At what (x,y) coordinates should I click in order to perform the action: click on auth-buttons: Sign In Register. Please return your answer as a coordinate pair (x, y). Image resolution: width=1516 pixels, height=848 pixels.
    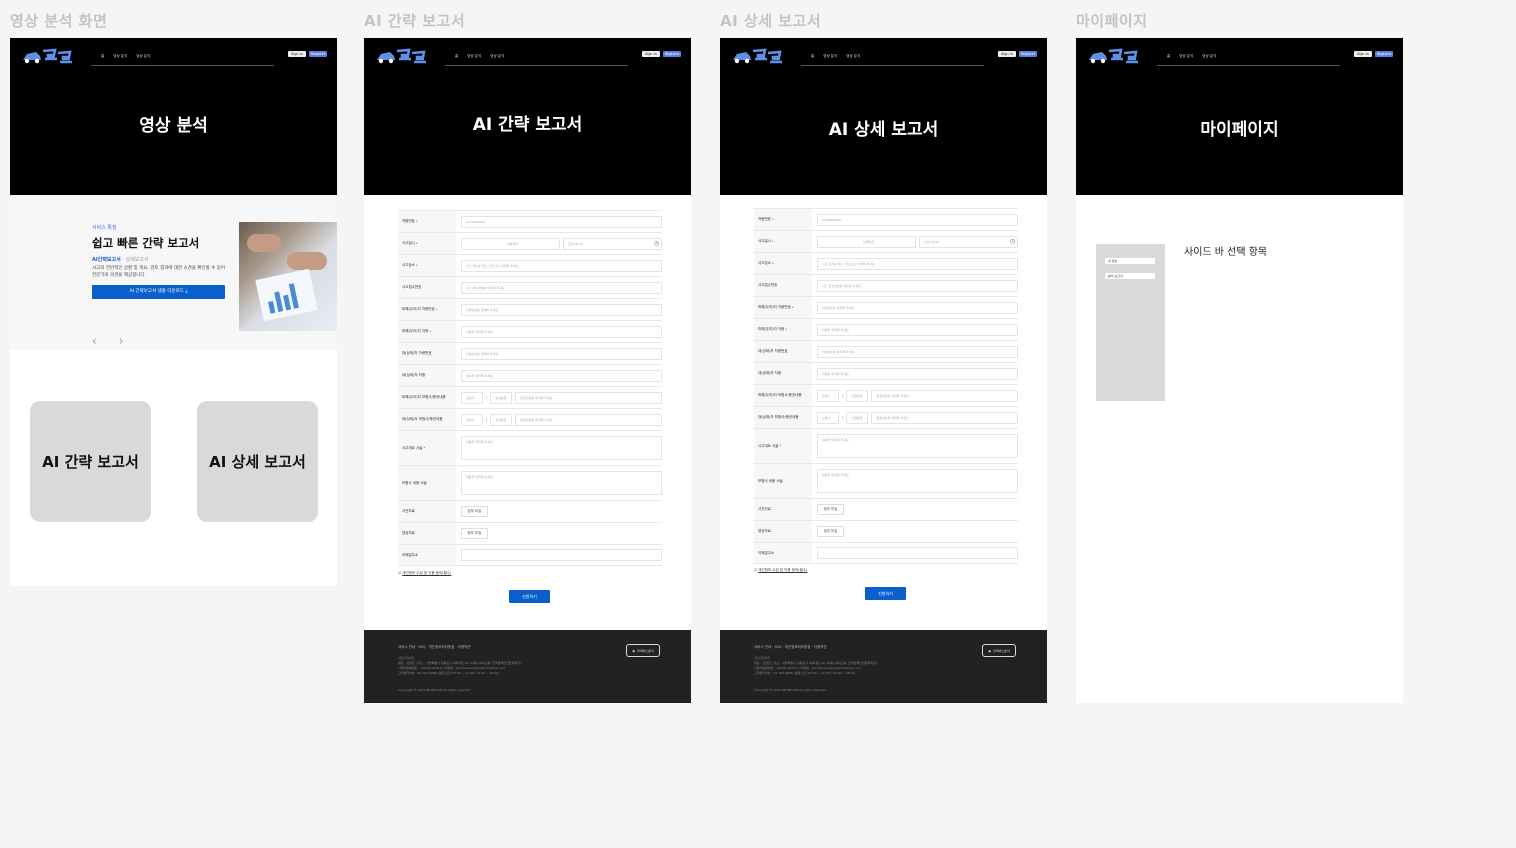
    Looking at the image, I should click on (661, 54).